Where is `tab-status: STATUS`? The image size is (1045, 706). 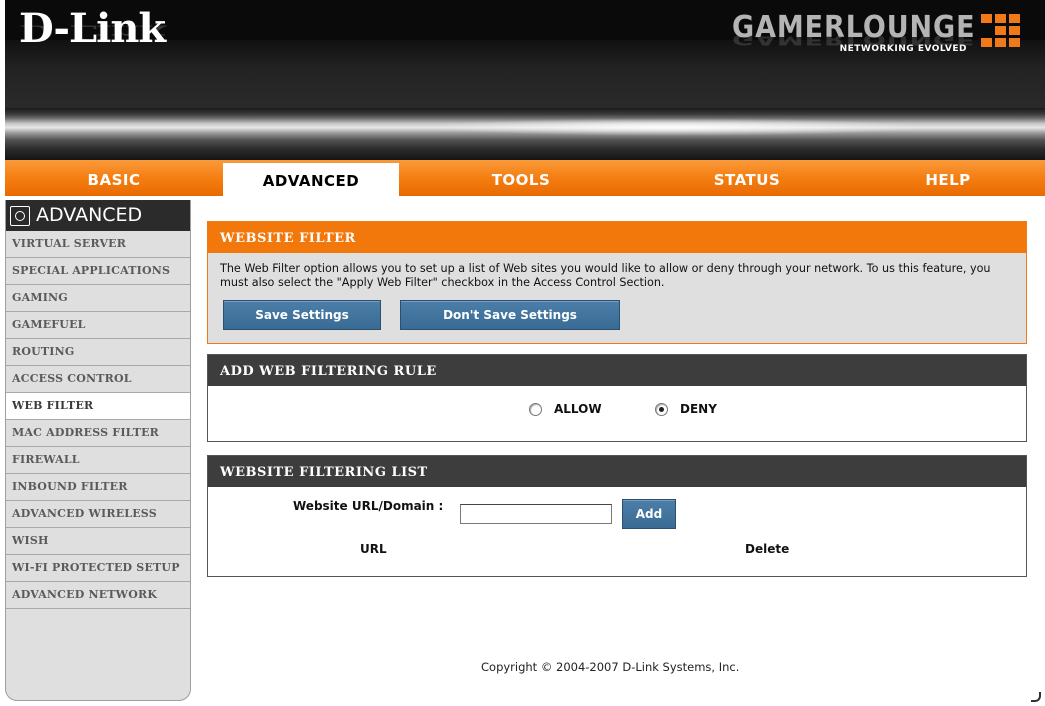
tab-status: STATUS is located at coordinates (747, 178).